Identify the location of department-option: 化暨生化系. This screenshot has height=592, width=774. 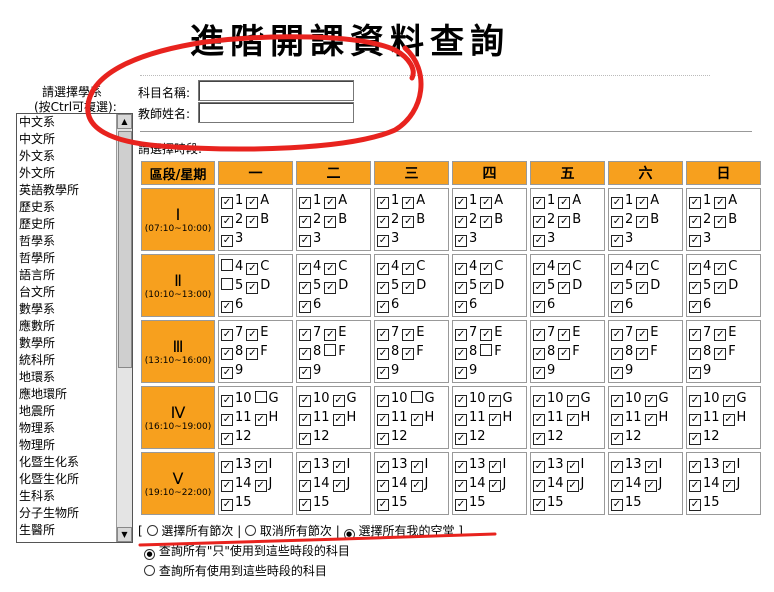
(66, 462).